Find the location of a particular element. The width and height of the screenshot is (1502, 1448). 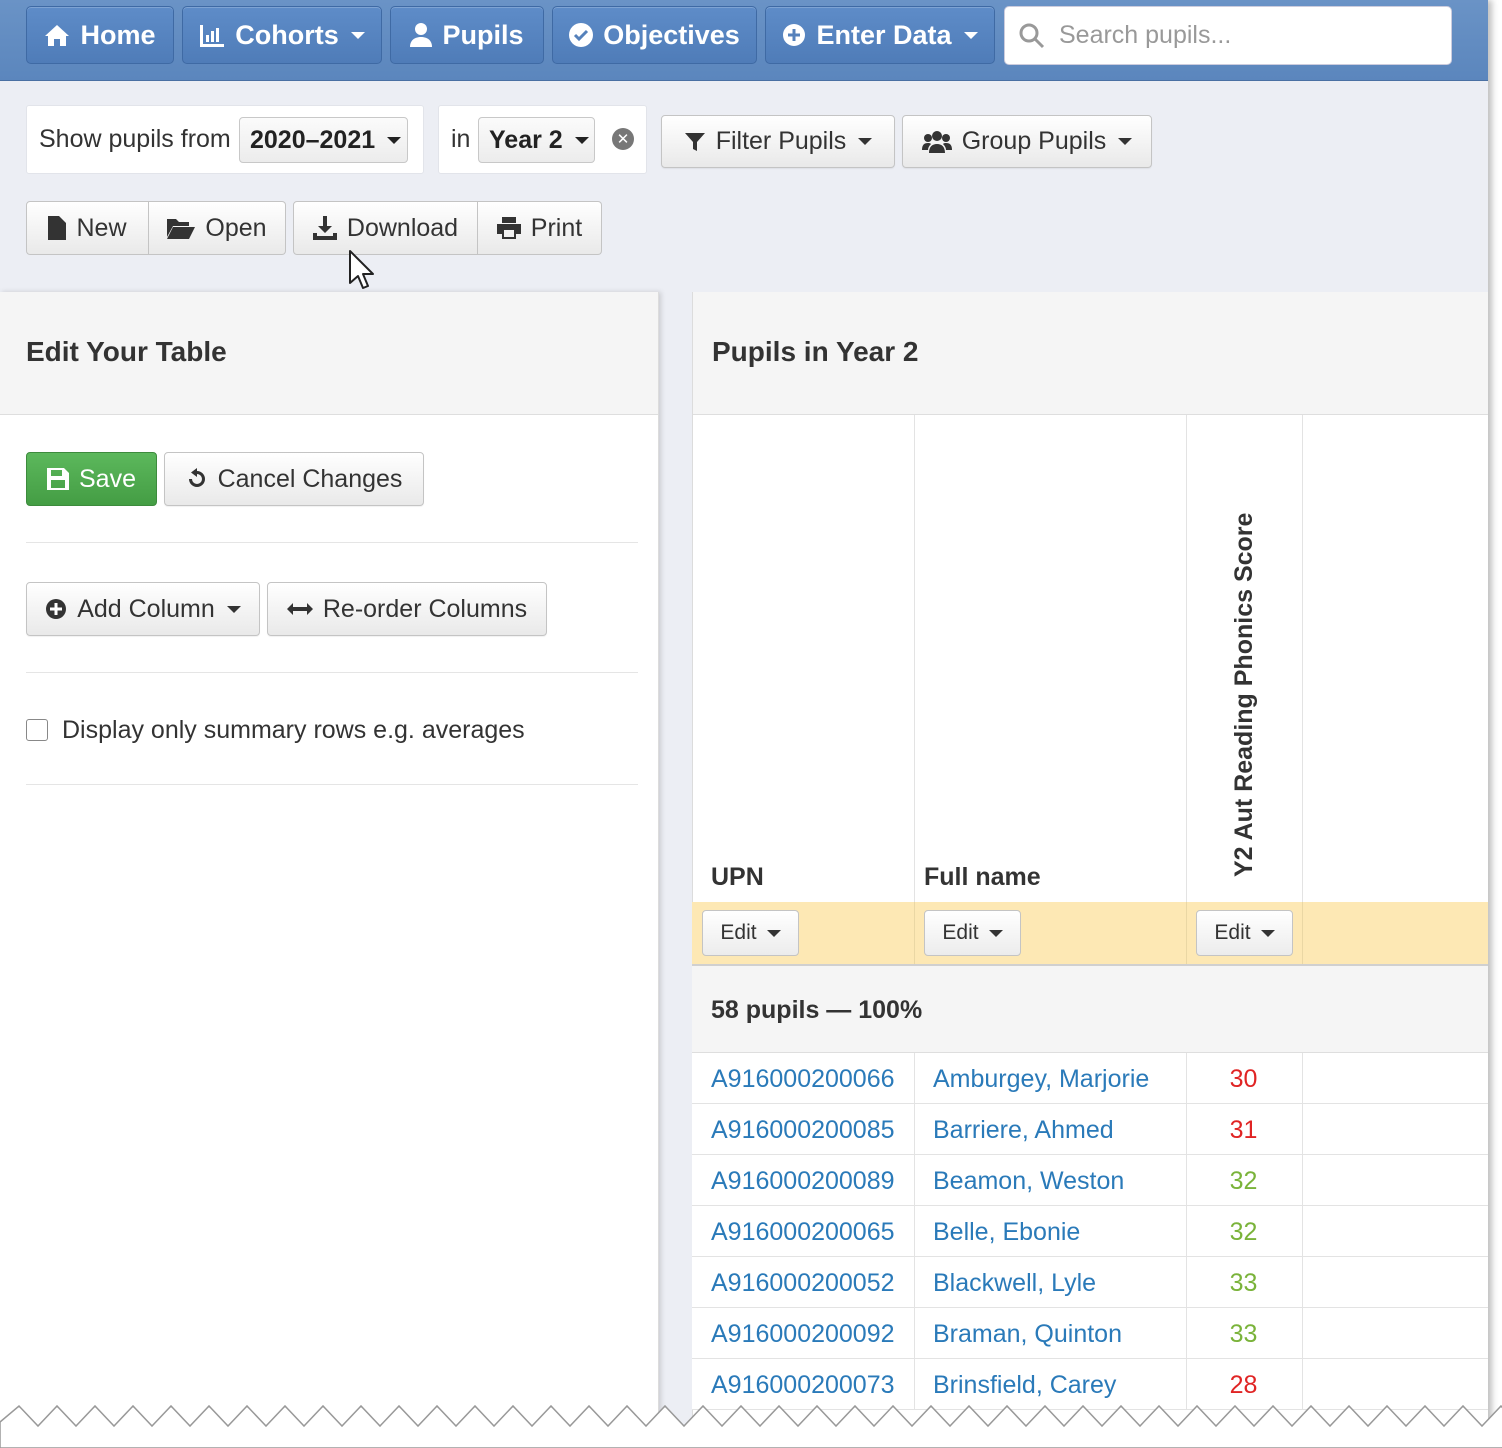

save-label: Save is located at coordinates (107, 478).